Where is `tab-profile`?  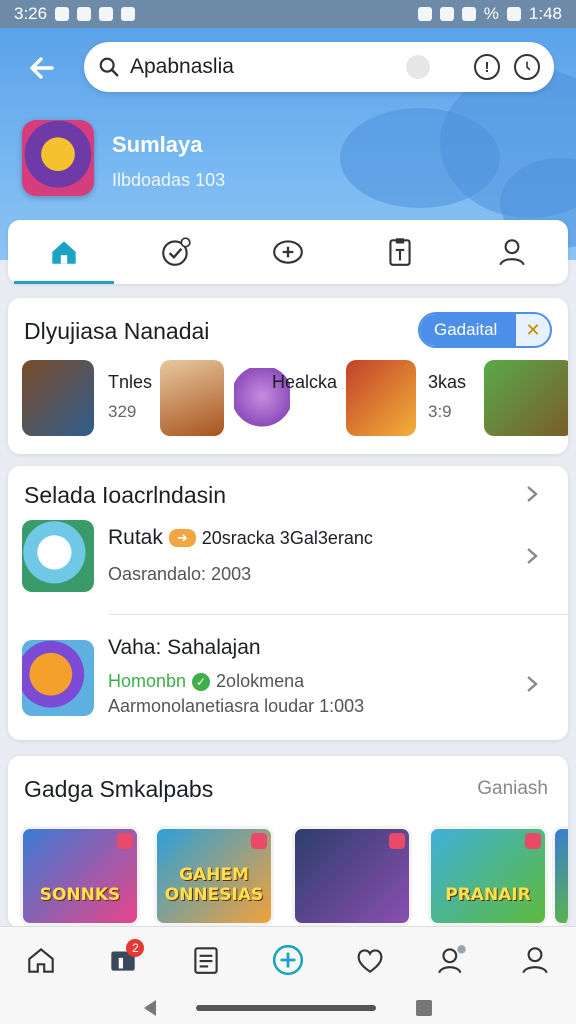
tab-profile is located at coordinates (512, 252).